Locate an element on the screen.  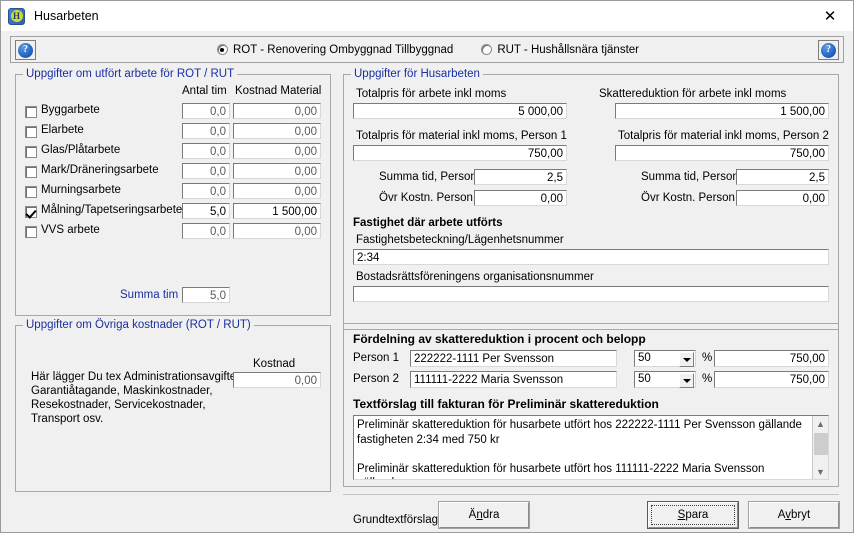
checkbox-murningsarbete is located at coordinates (31, 192).